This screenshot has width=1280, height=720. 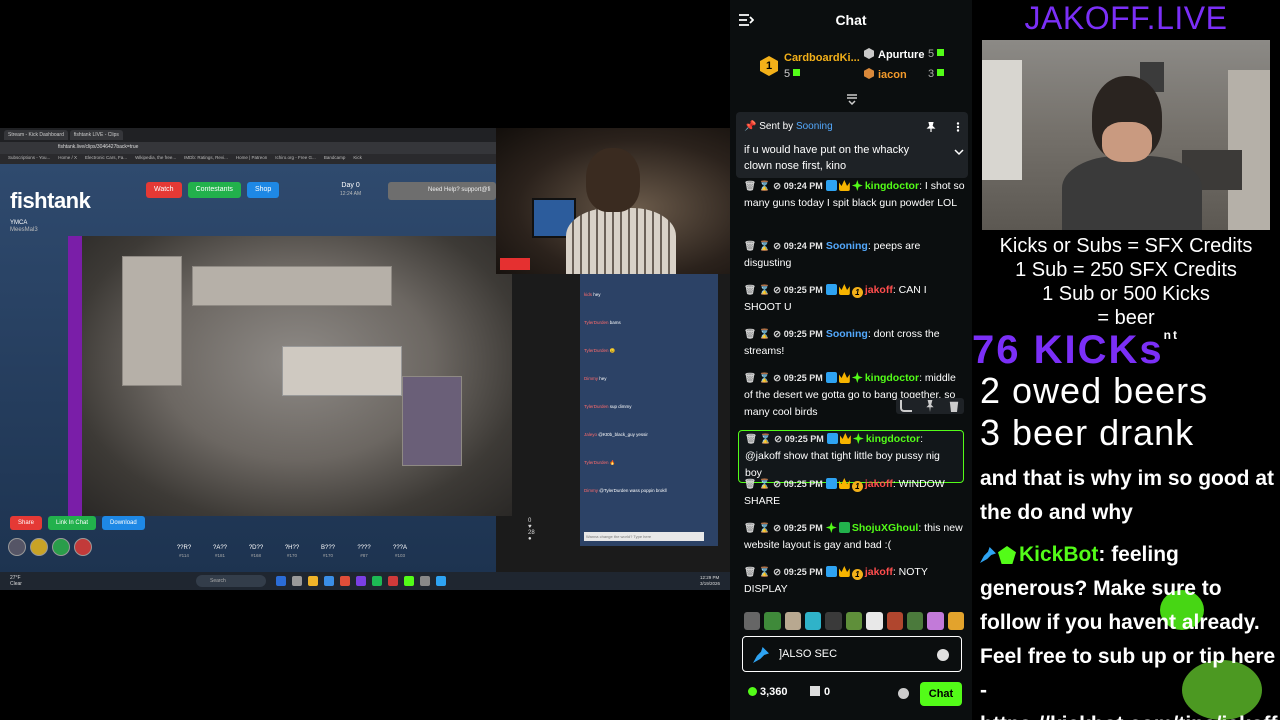 I want to click on ft-chat-input: Wanna change the world? Type here, so click(x=644, y=536).